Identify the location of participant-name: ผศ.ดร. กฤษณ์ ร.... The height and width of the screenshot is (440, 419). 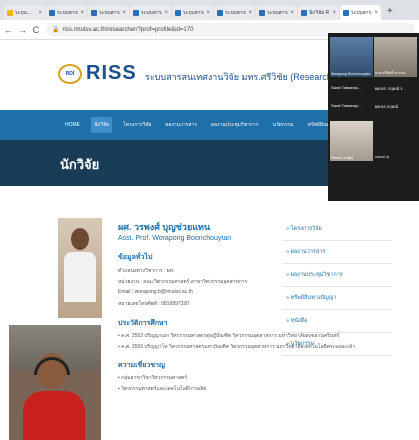
(390, 88).